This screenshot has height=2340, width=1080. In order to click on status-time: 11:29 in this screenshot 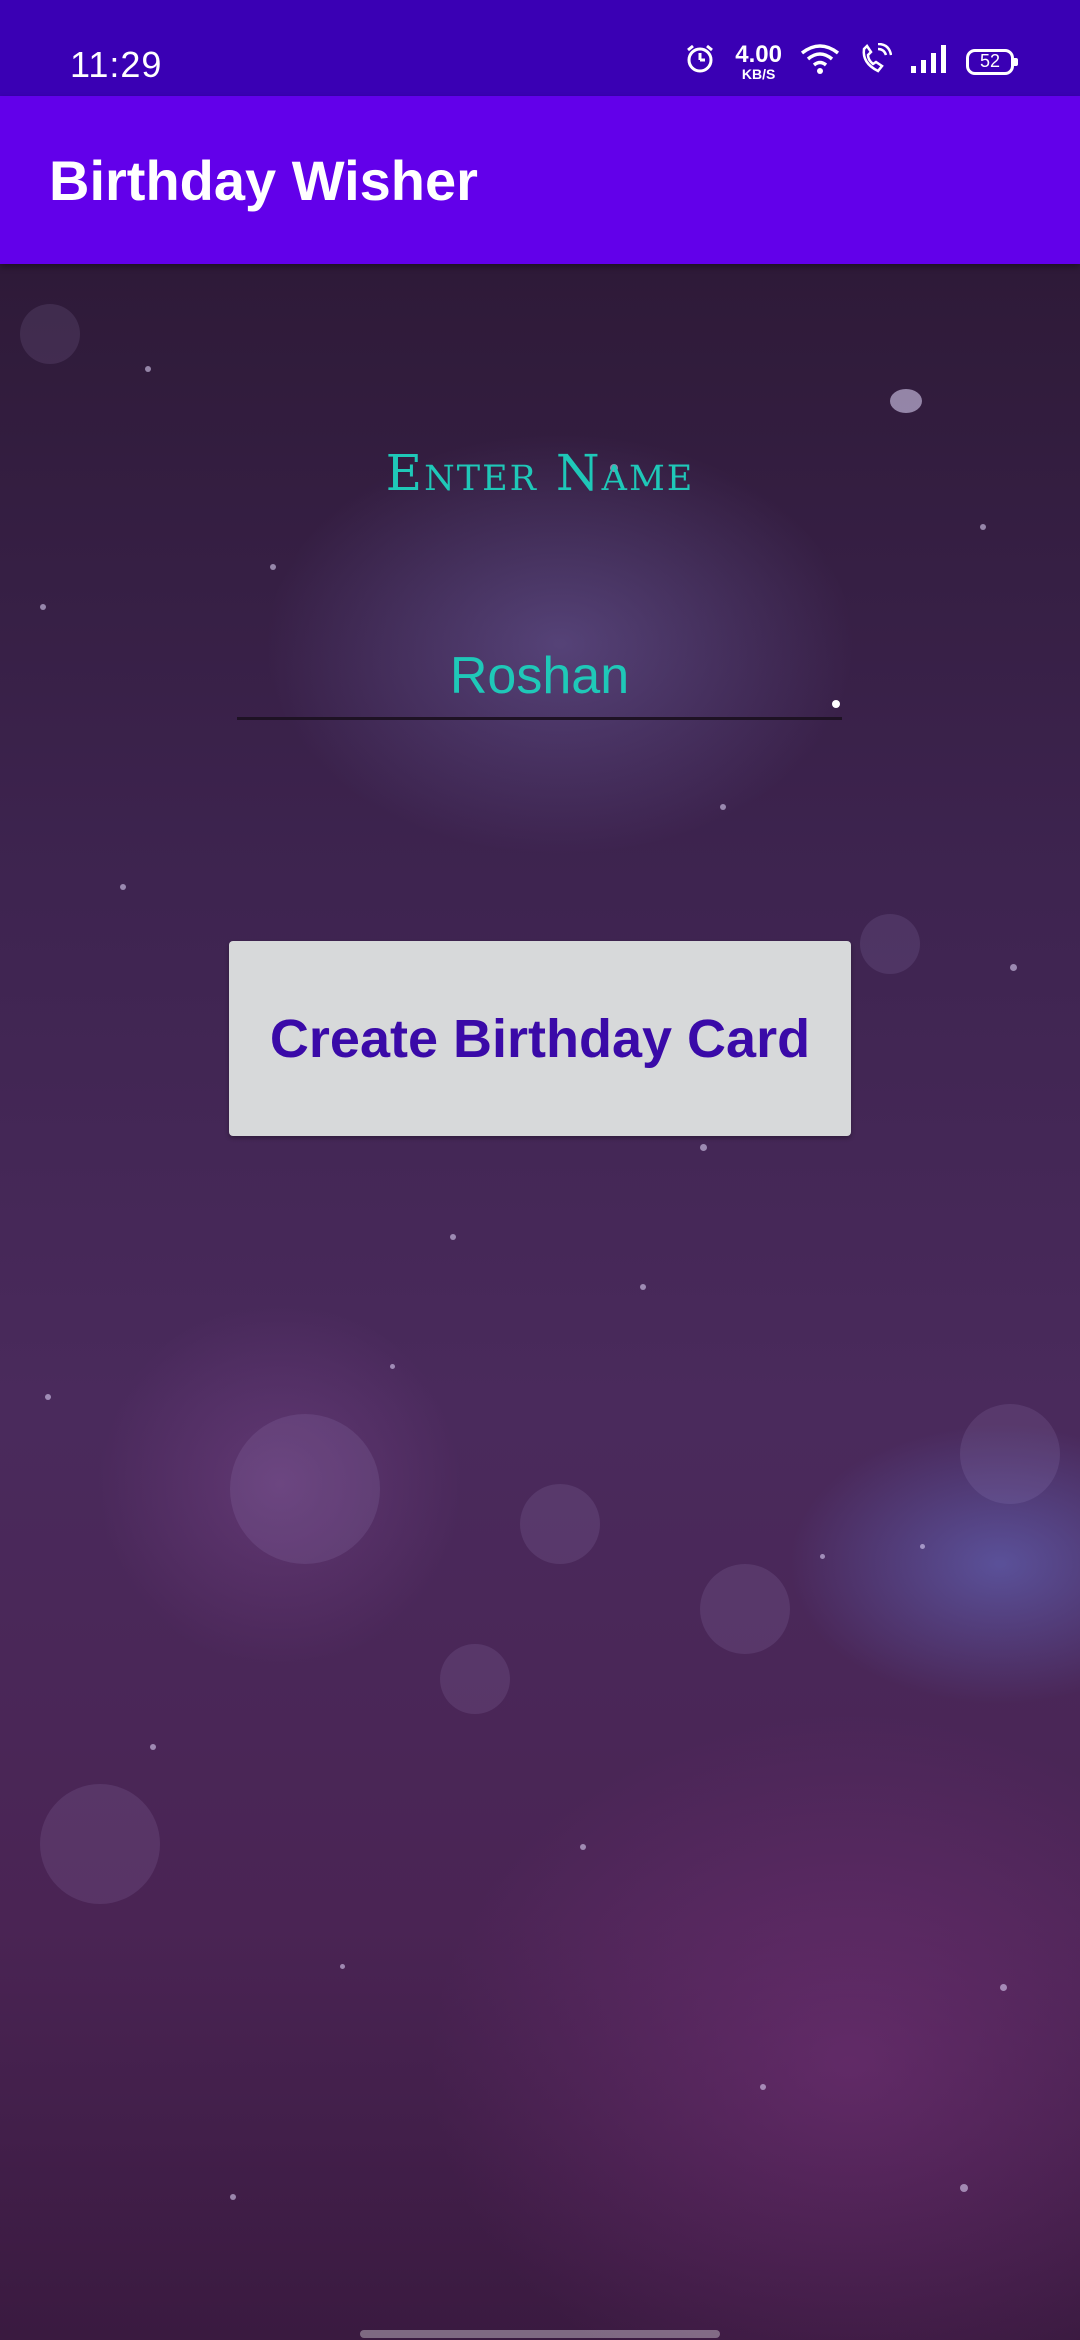, I will do `click(116, 64)`.